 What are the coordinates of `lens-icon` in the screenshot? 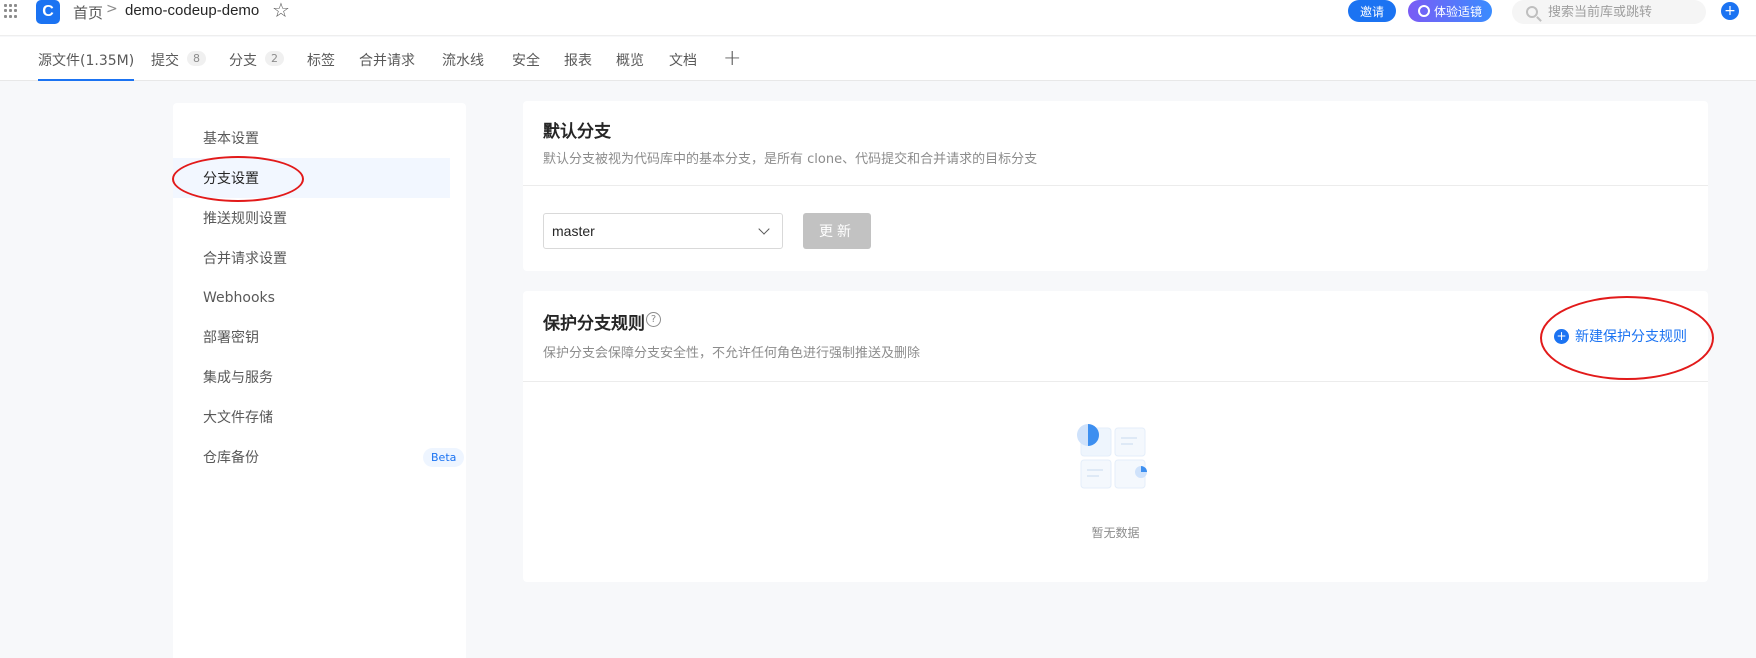 It's located at (1423, 11).